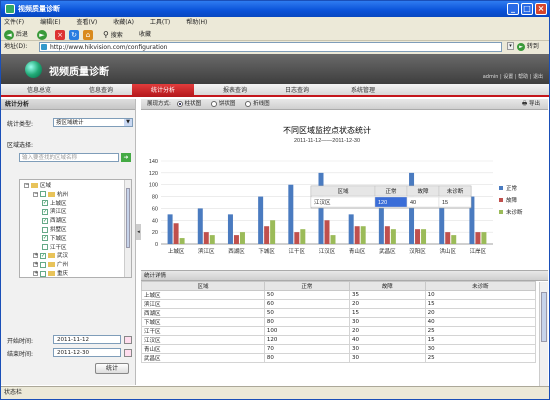  What do you see at coordinates (339, 349) in the screenshot?
I see `table-row: 青山区 70 30 30` at bounding box center [339, 349].